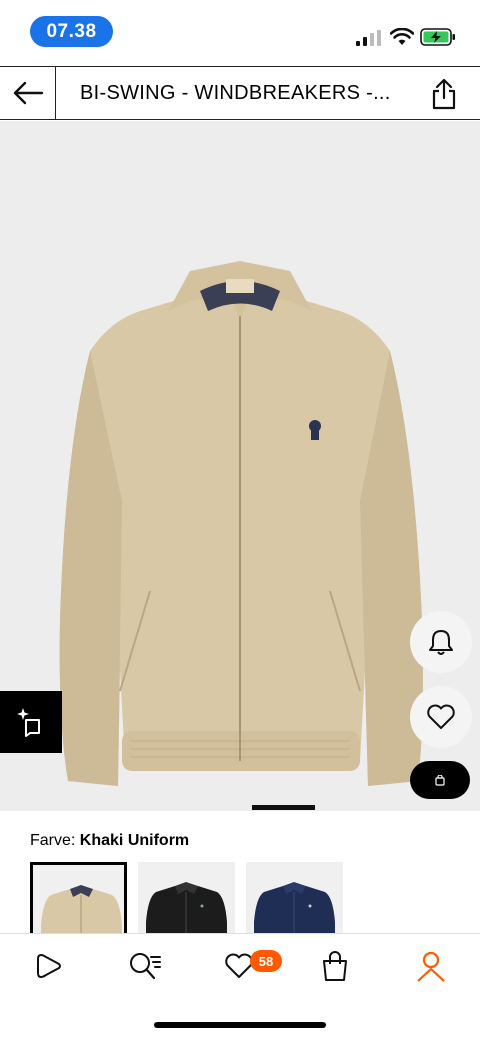  I want to click on status-bar: 07.38, so click(240, 32).